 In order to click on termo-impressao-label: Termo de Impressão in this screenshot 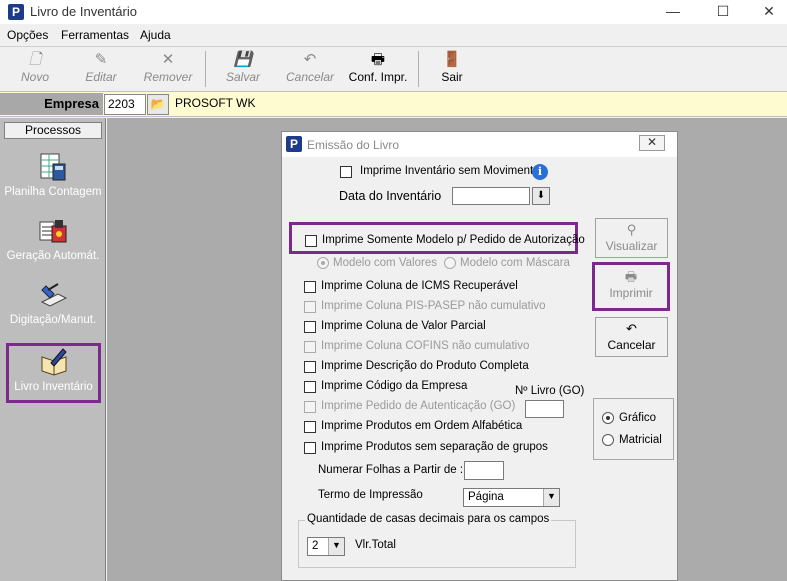, I will do `click(370, 495)`.